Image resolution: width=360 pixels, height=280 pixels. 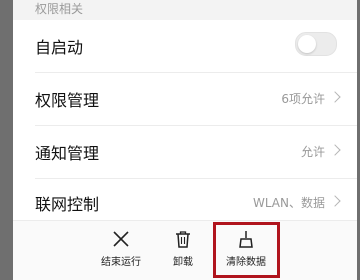 I want to click on permission-management-value: 6项允许, so click(x=303, y=99).